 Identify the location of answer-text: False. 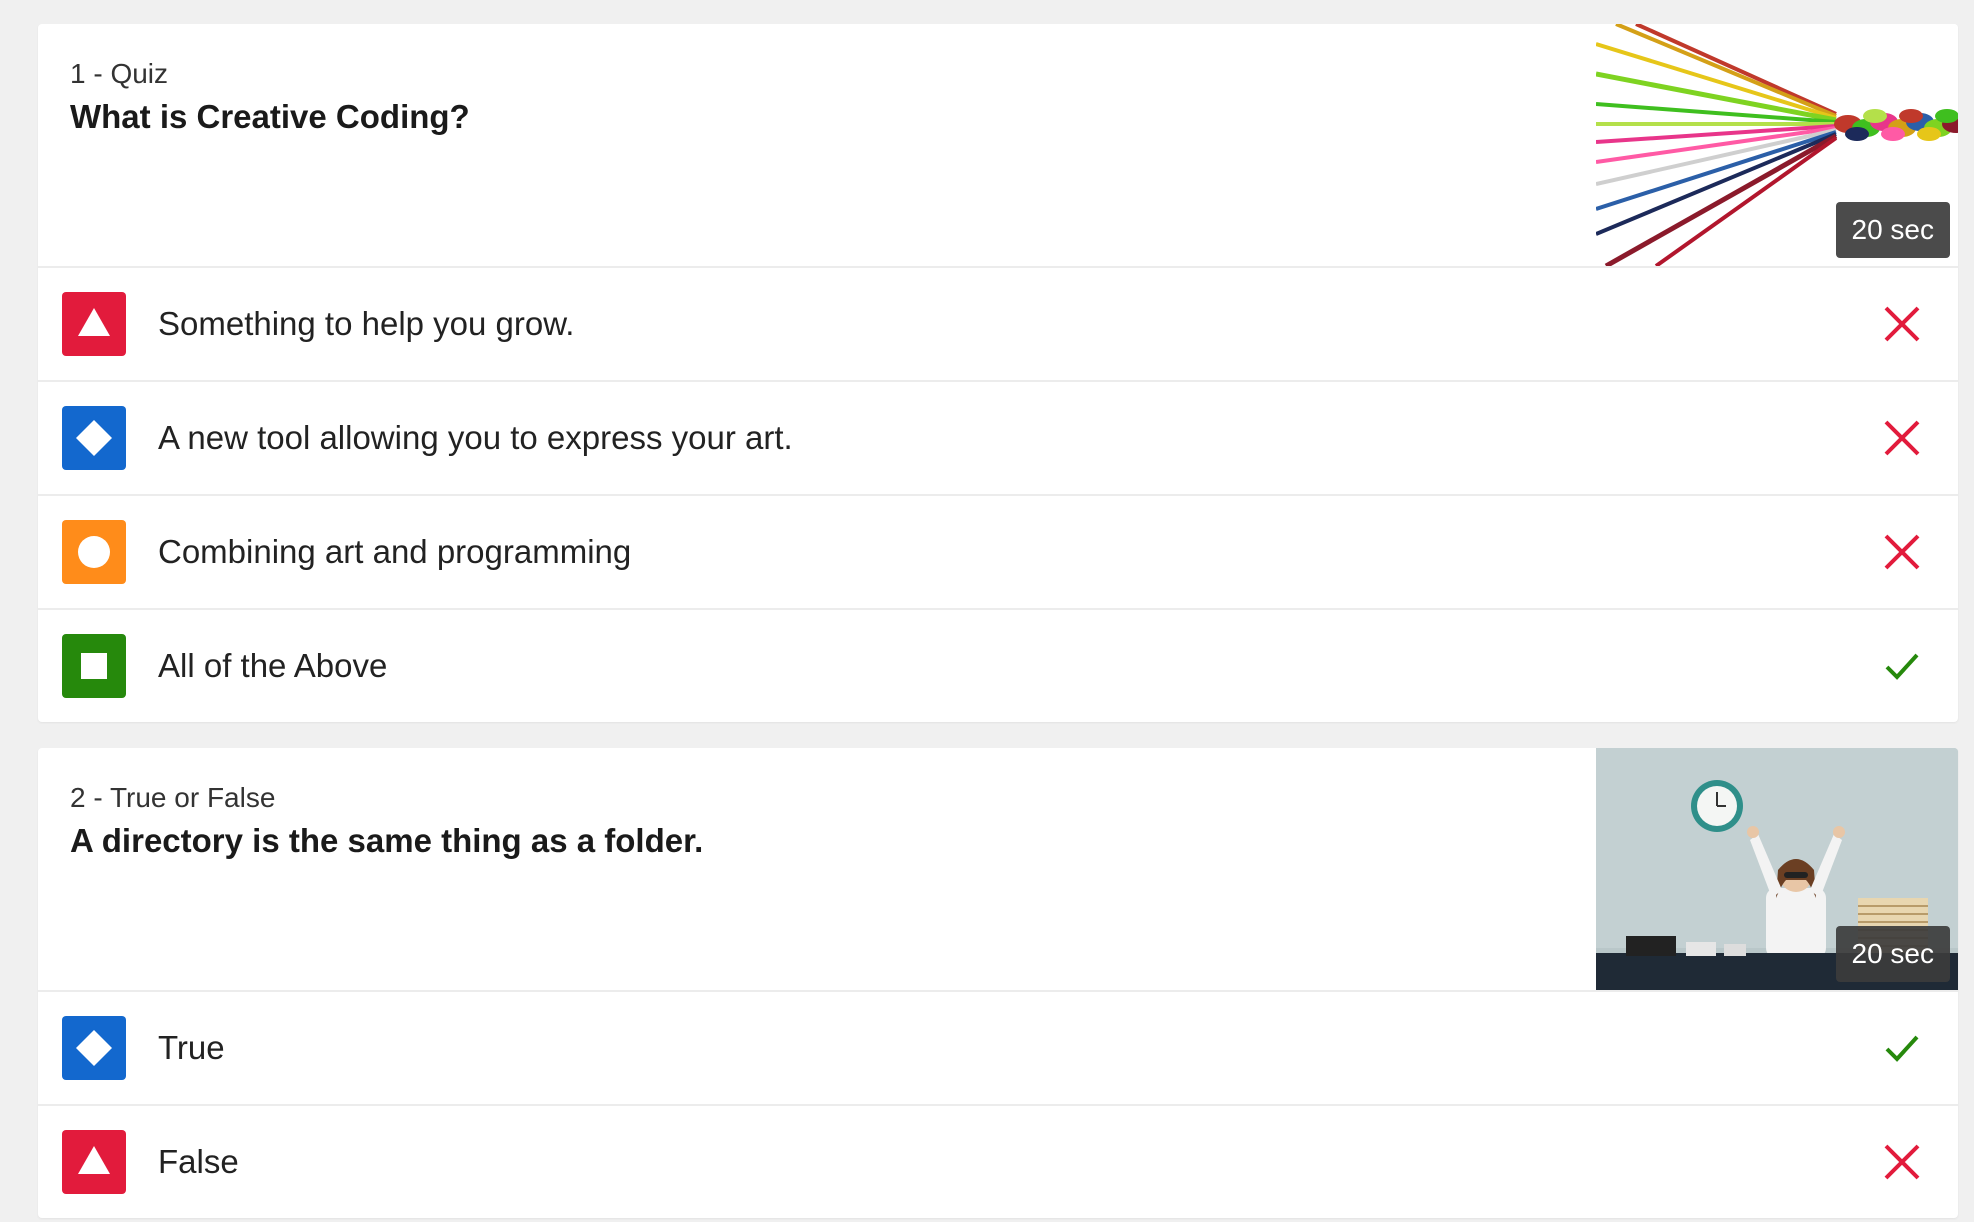
(198, 1161).